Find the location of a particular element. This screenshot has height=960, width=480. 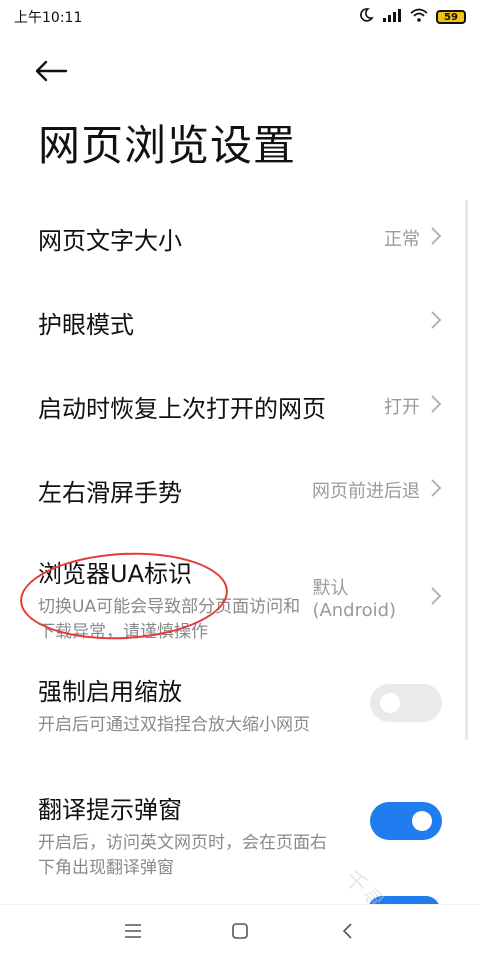

setting-eye-mode: 护眼模式 is located at coordinates (240, 322).